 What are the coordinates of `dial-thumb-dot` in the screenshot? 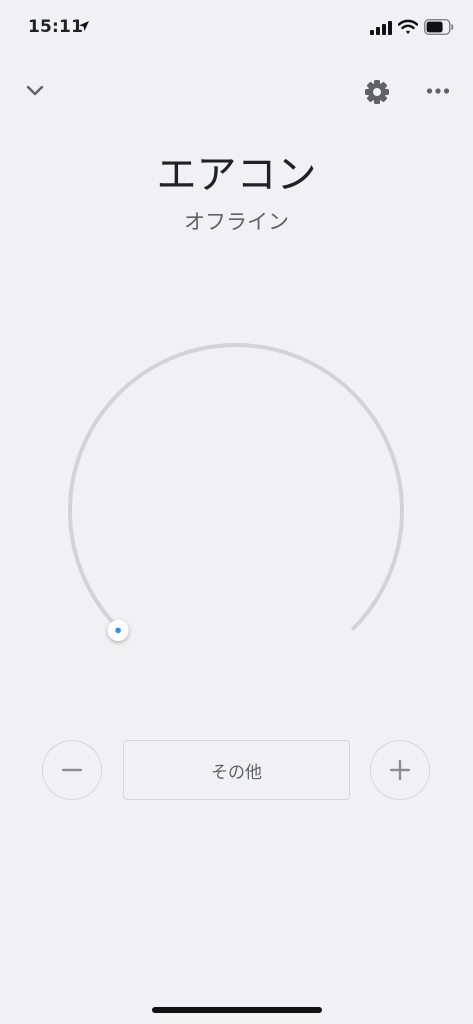 It's located at (118, 630).